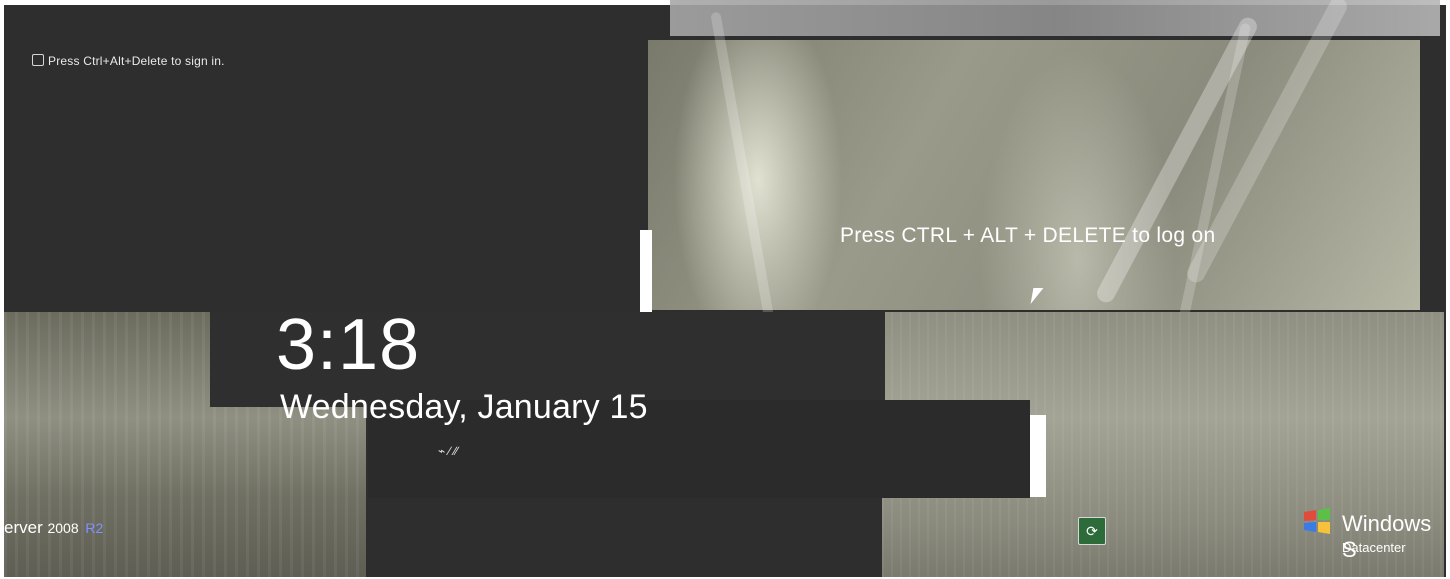 The height and width of the screenshot is (579, 1450). Describe the element at coordinates (23, 527) in the screenshot. I see `server-label-main: erver` at that location.